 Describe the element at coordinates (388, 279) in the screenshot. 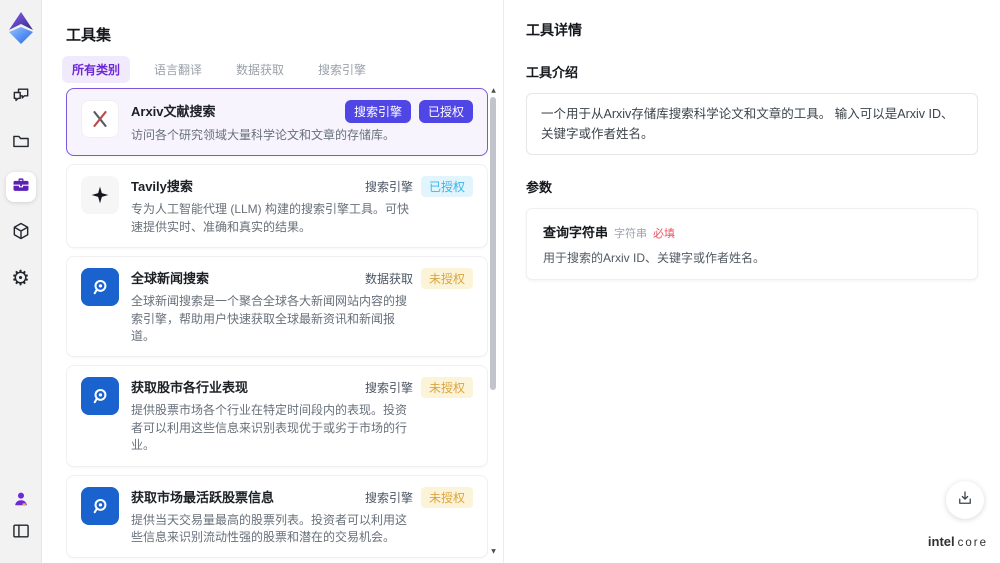

I see `category-badge: 数据获取` at that location.